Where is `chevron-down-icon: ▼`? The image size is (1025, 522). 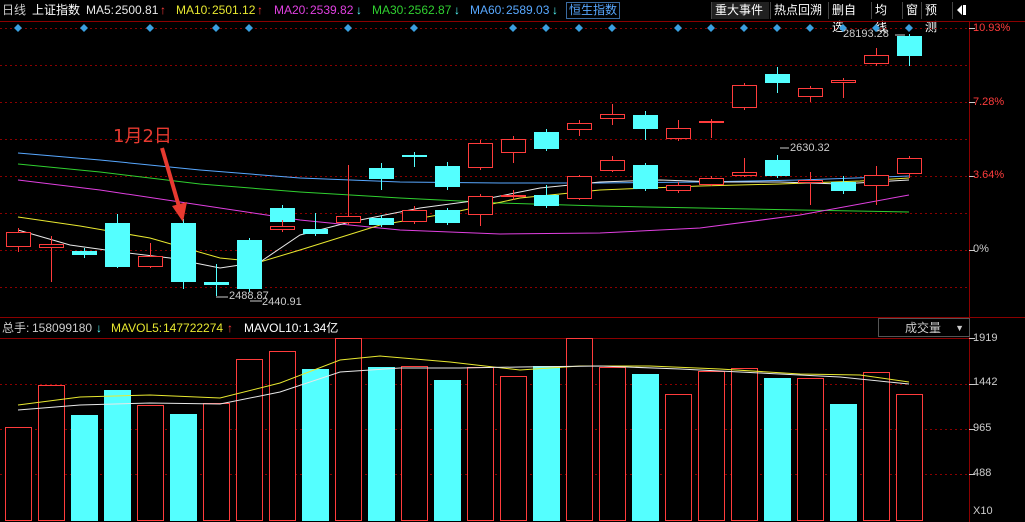 chevron-down-icon: ▼ is located at coordinates (959, 328).